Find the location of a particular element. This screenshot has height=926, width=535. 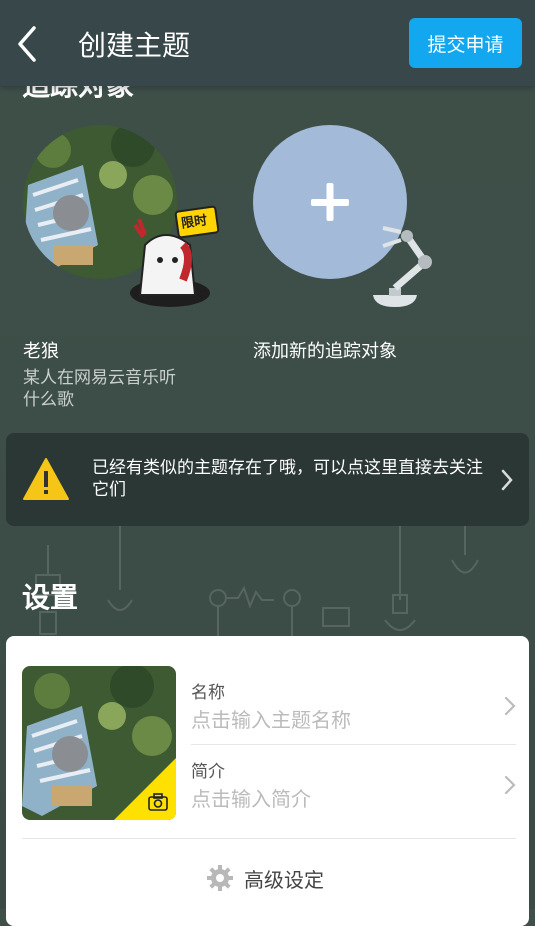

name-label: 名称 is located at coordinates (208, 693).